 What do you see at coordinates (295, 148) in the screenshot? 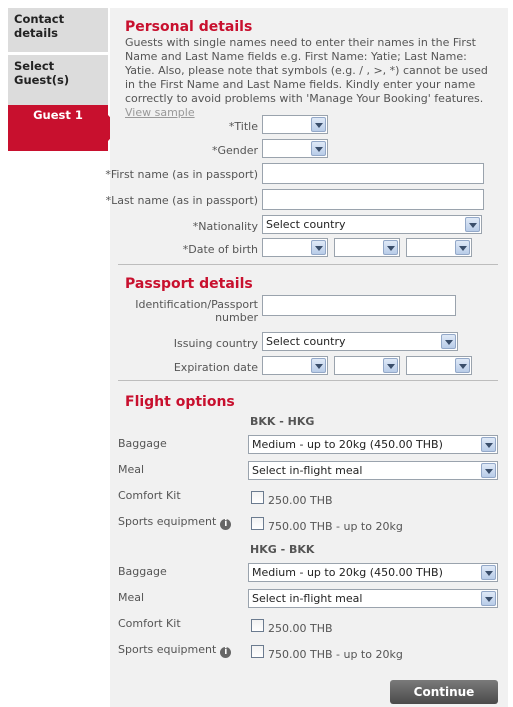
I see `gender-select` at bounding box center [295, 148].